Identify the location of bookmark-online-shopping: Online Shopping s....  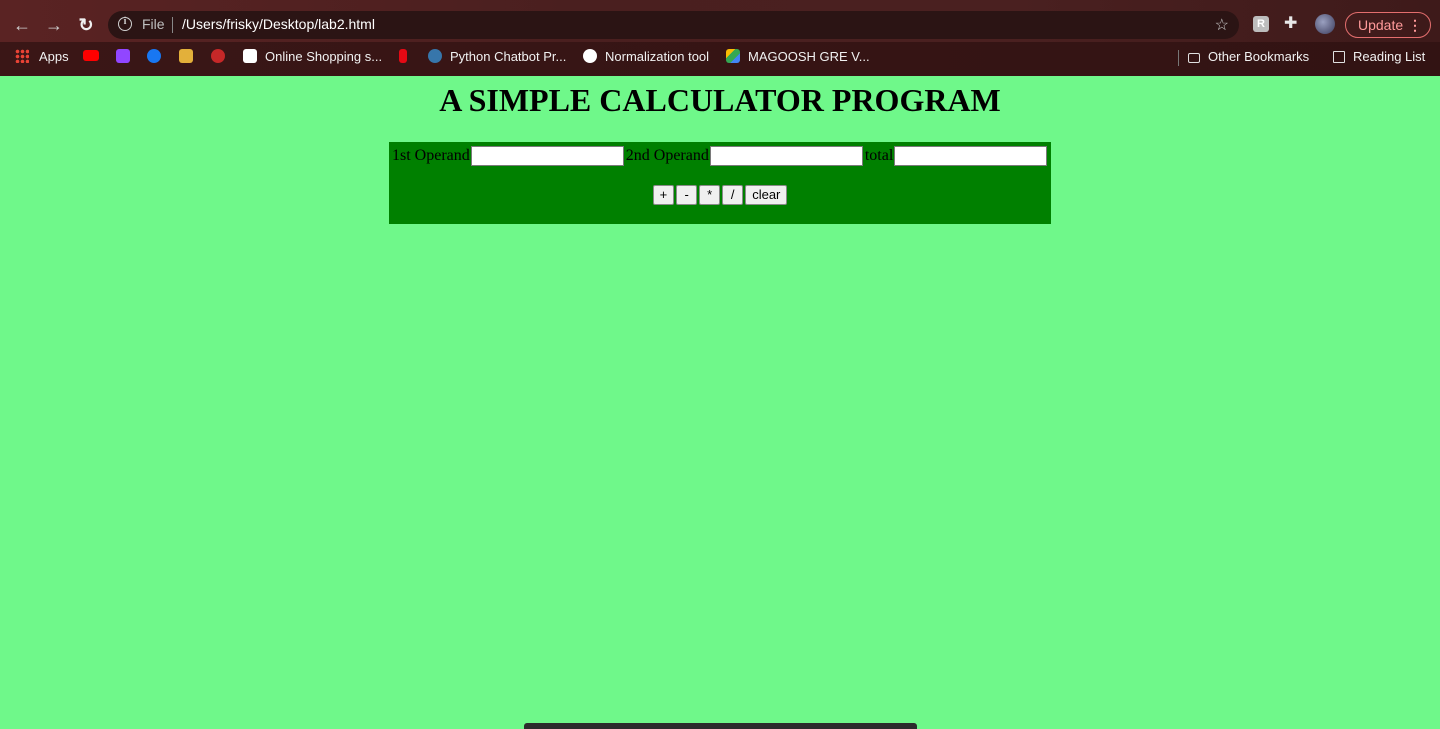
(312, 57).